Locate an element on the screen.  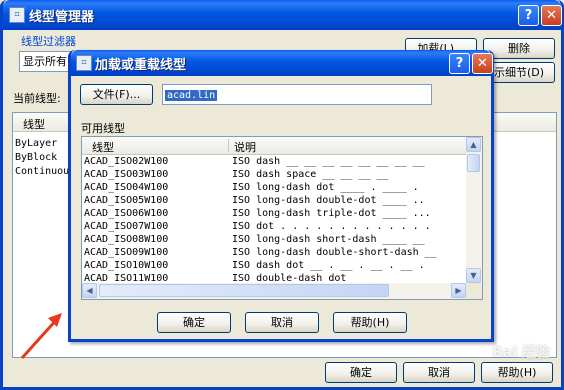
linetype-name-cell: ACAD_ISO02W100 is located at coordinates (126, 161).